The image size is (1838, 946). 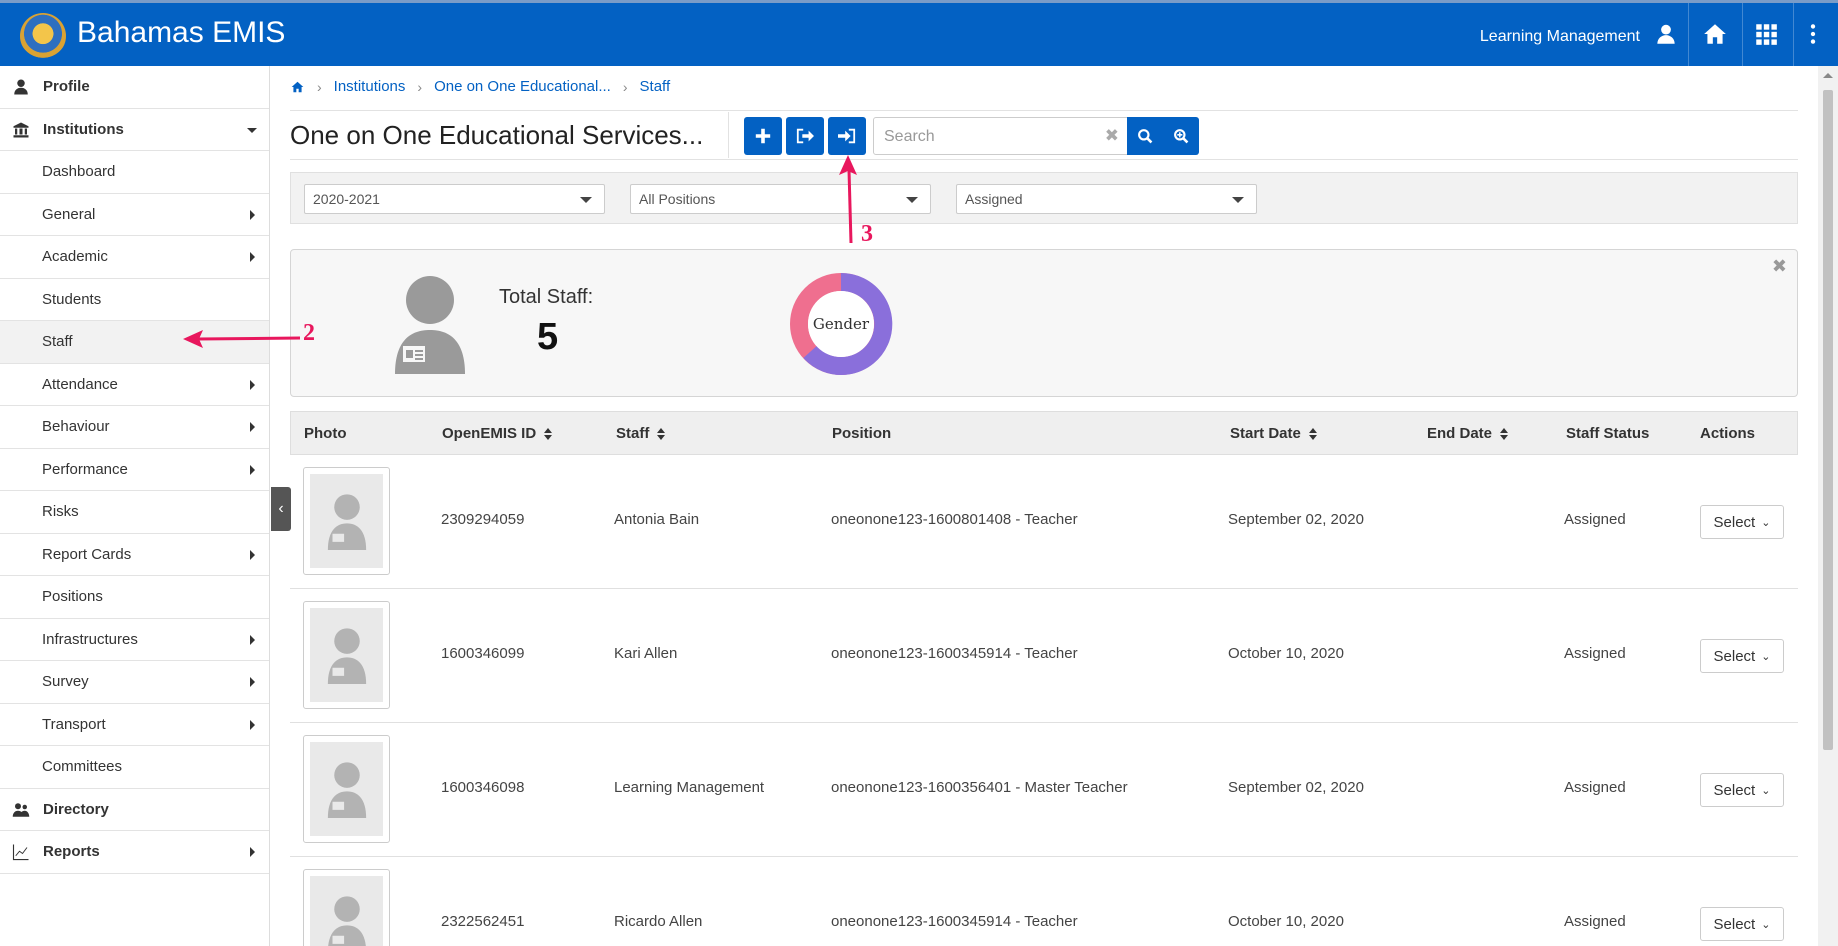 What do you see at coordinates (1828, 420) in the screenshot?
I see `scrollbar-thumb` at bounding box center [1828, 420].